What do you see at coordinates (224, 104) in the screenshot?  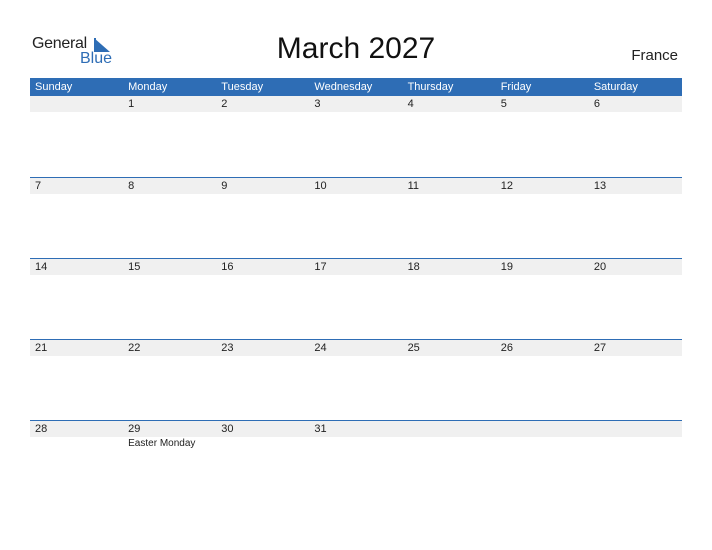 I see `day-cell: 2` at bounding box center [224, 104].